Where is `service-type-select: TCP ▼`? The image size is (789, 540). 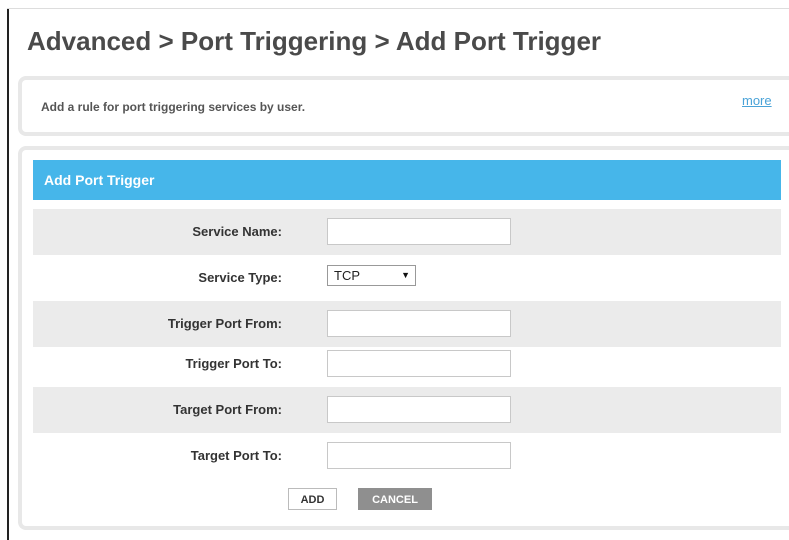 service-type-select: TCP ▼ is located at coordinates (371, 275).